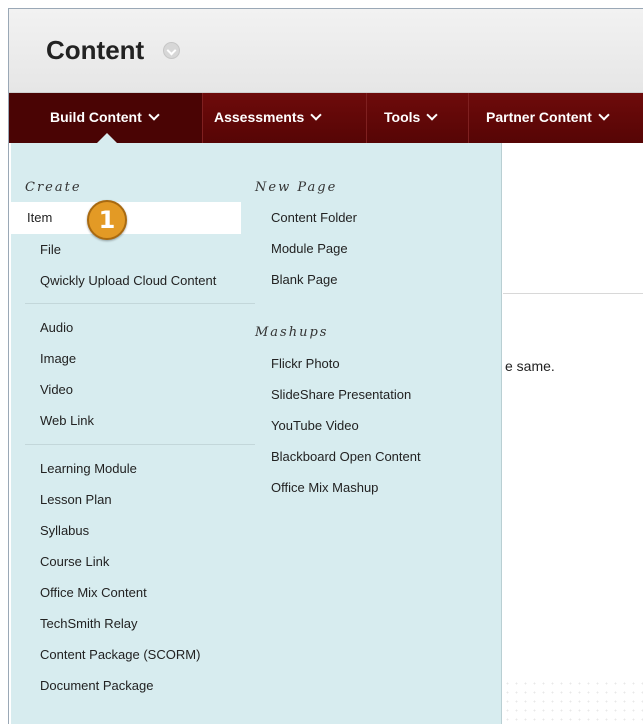 This screenshot has height=724, width=643. What do you see at coordinates (96, 117) in the screenshot?
I see `build-content-label: Build Content` at bounding box center [96, 117].